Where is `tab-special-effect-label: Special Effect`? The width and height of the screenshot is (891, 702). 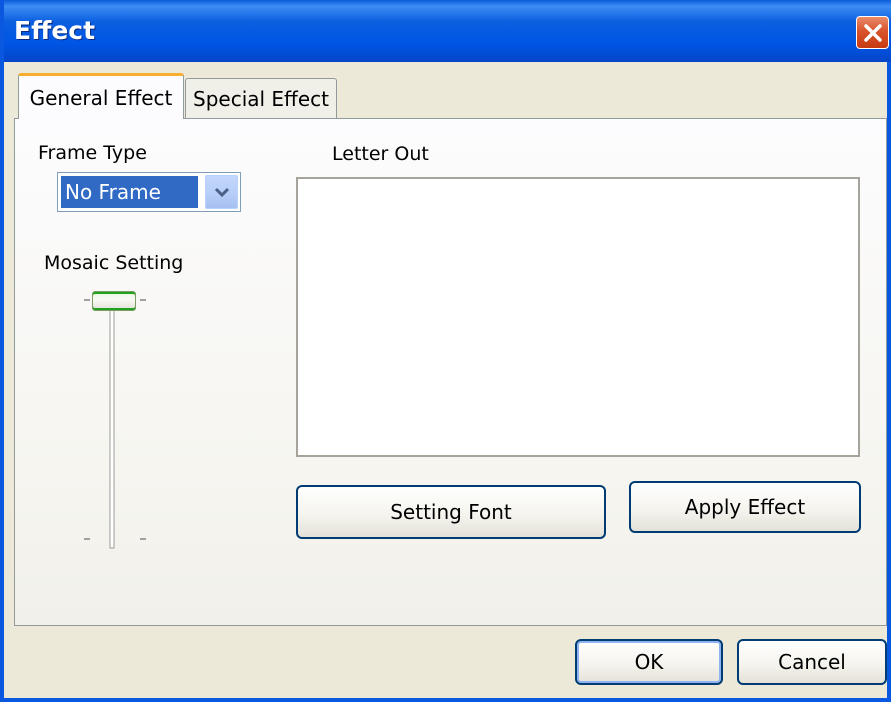 tab-special-effect-label: Special Effect is located at coordinates (261, 98).